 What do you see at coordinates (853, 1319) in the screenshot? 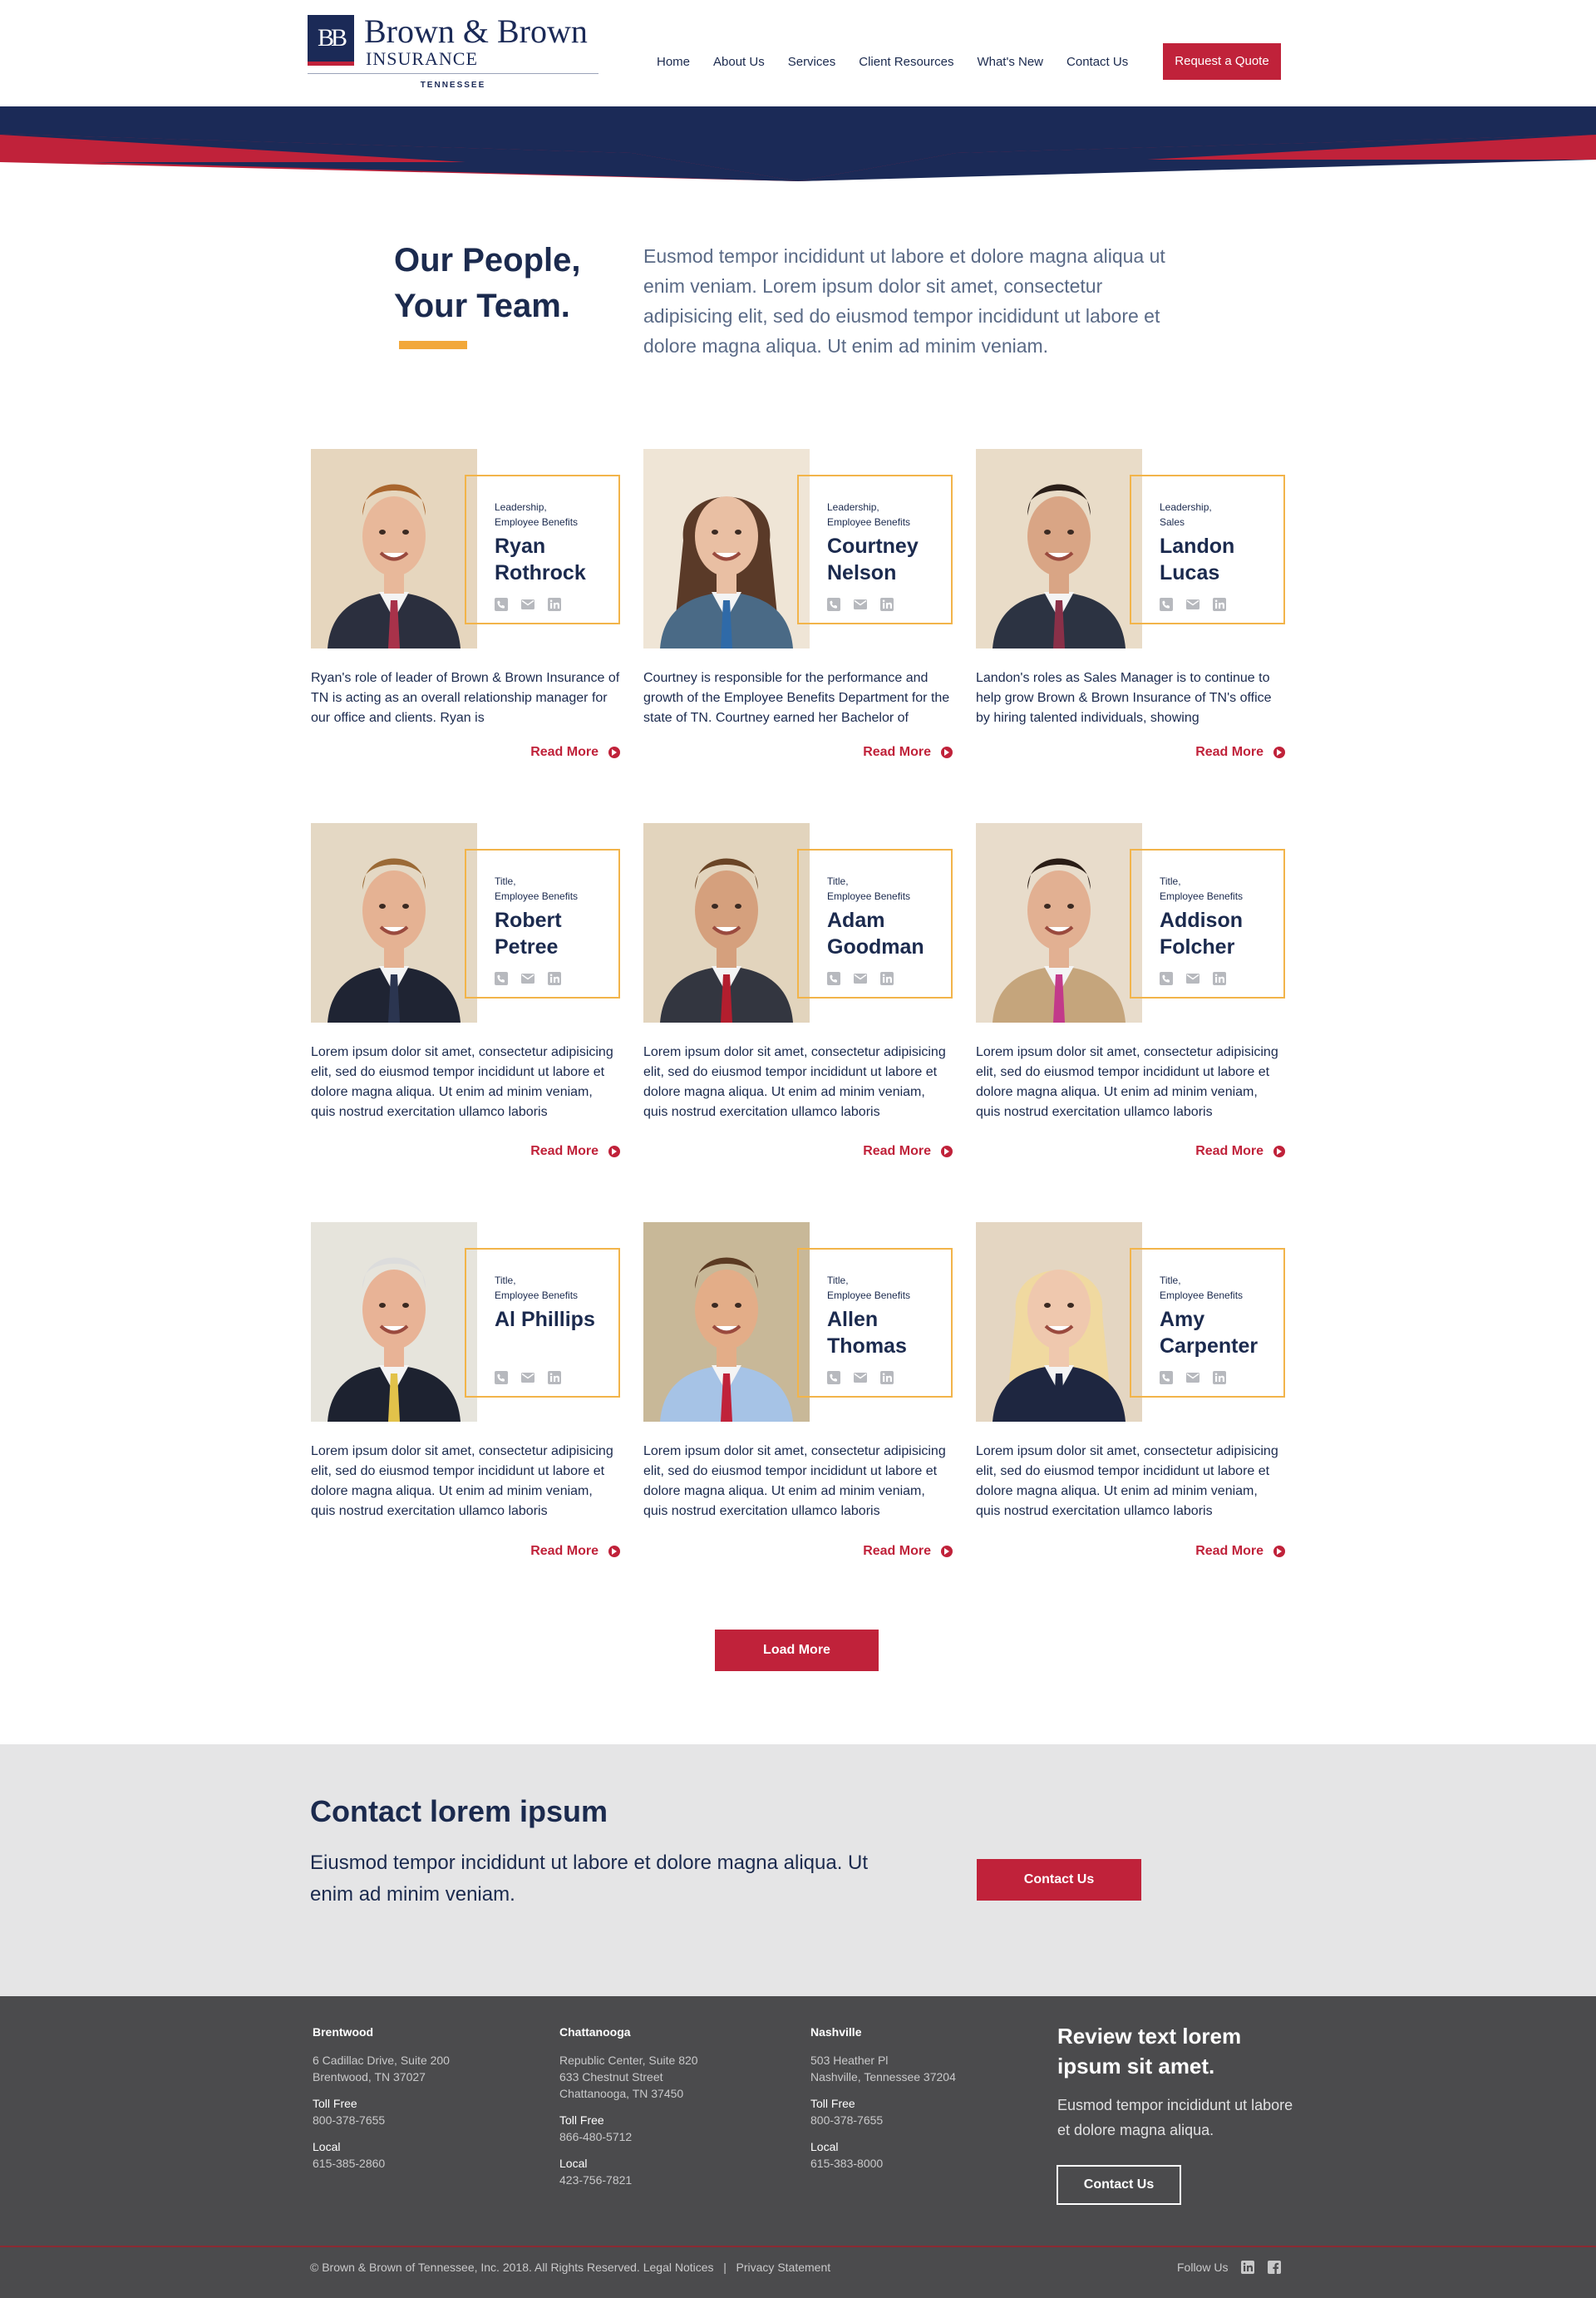
I see `team-first-name: Allen` at bounding box center [853, 1319].